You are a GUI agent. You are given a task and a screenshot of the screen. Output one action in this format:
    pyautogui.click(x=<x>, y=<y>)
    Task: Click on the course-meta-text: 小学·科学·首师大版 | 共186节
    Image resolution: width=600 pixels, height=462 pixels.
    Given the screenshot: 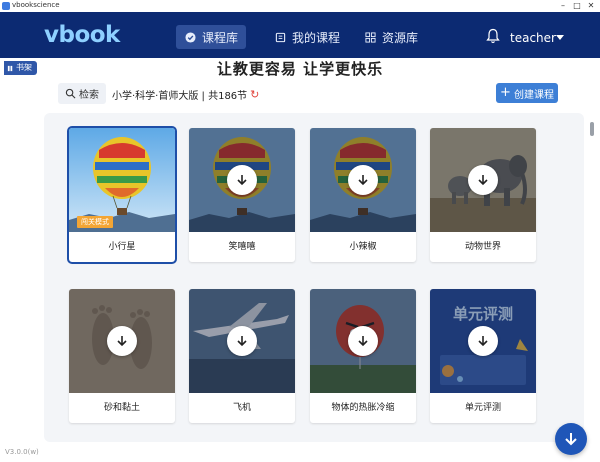 What is the action you would take?
    pyautogui.click(x=180, y=96)
    